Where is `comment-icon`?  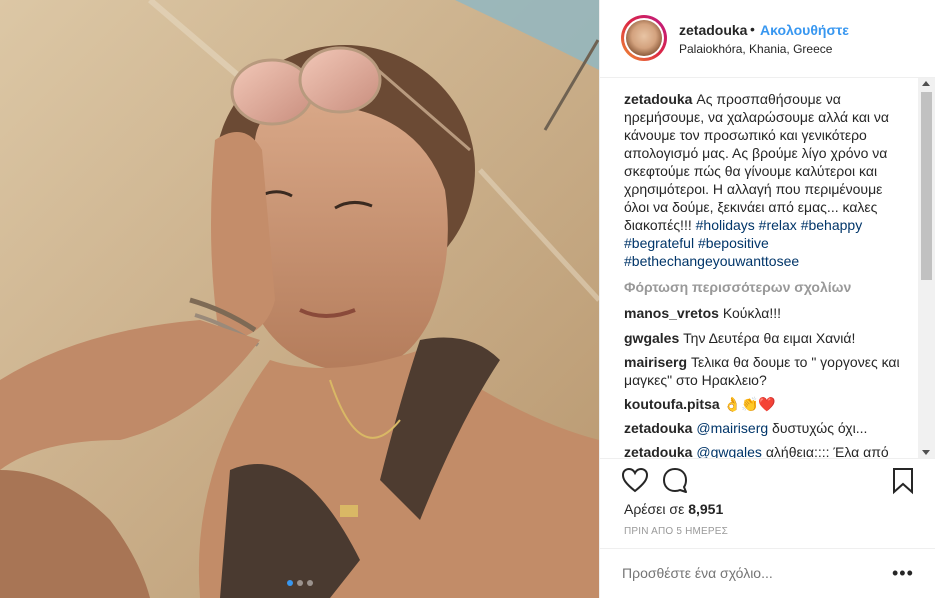 comment-icon is located at coordinates (675, 480).